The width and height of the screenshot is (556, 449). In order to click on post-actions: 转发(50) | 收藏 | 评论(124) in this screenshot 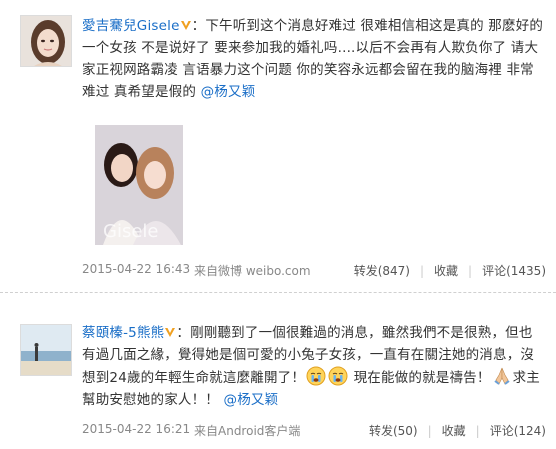, I will do `click(457, 430)`.